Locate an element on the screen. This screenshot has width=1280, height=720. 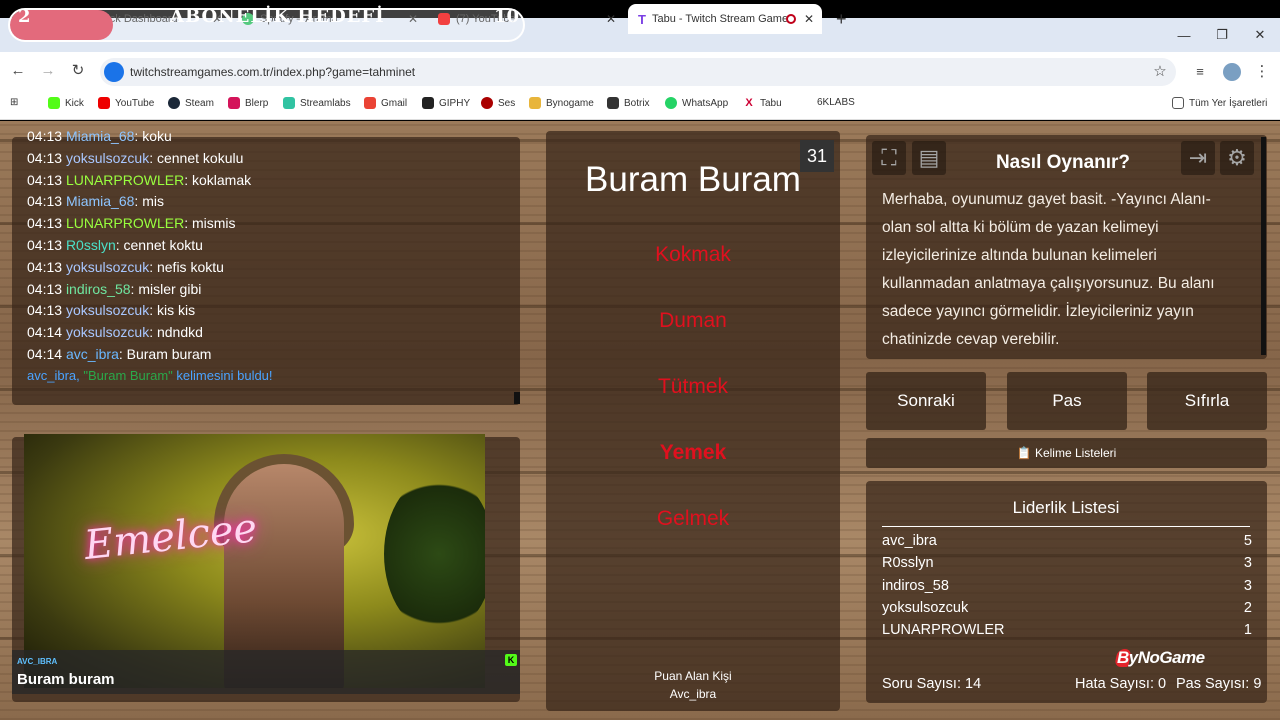
bookmark-kick: Kick is located at coordinates (66, 103).